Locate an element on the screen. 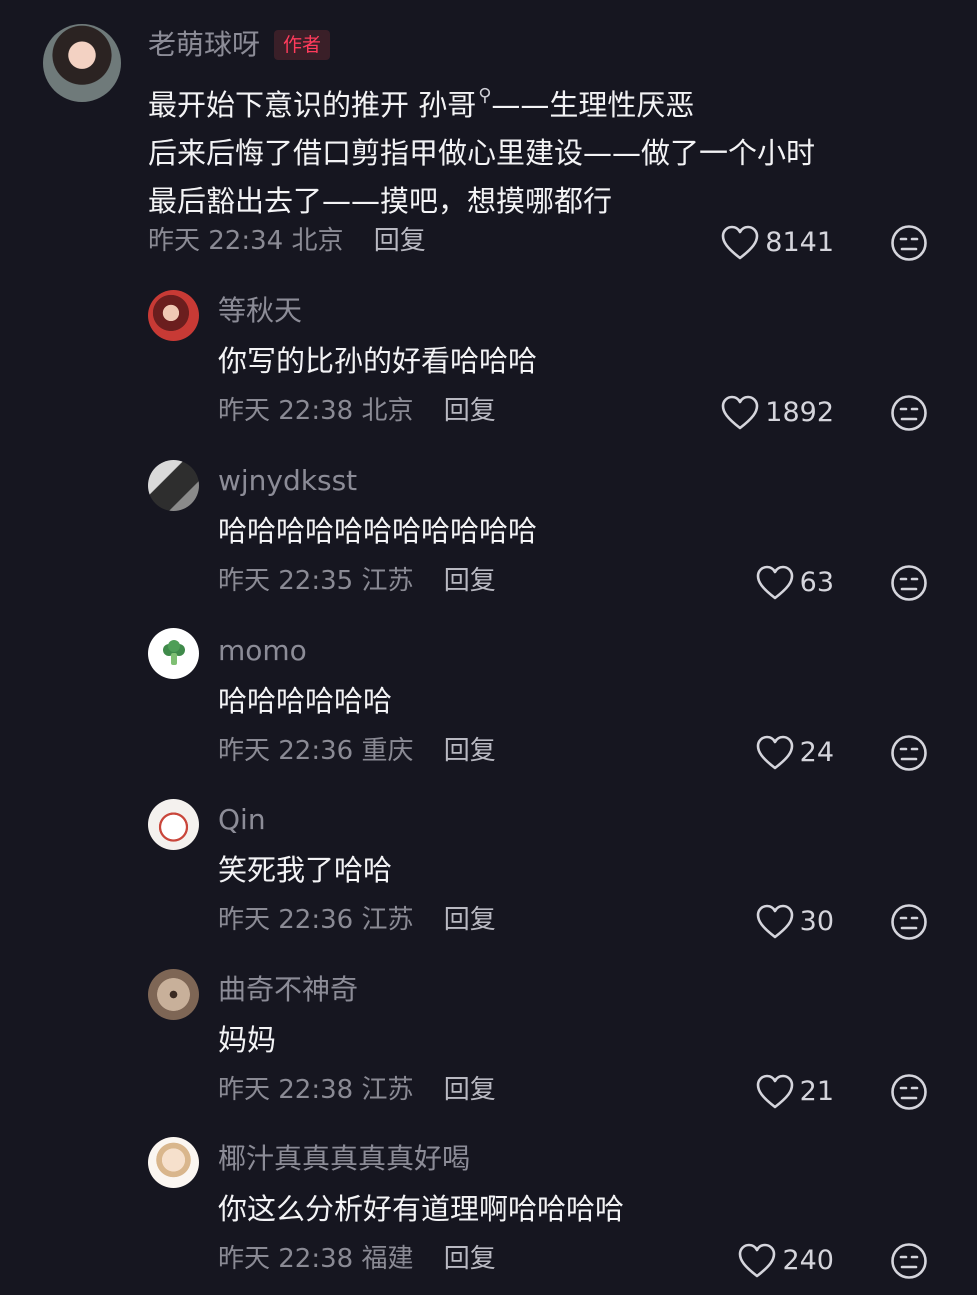  location: 重庆 is located at coordinates (387, 751).